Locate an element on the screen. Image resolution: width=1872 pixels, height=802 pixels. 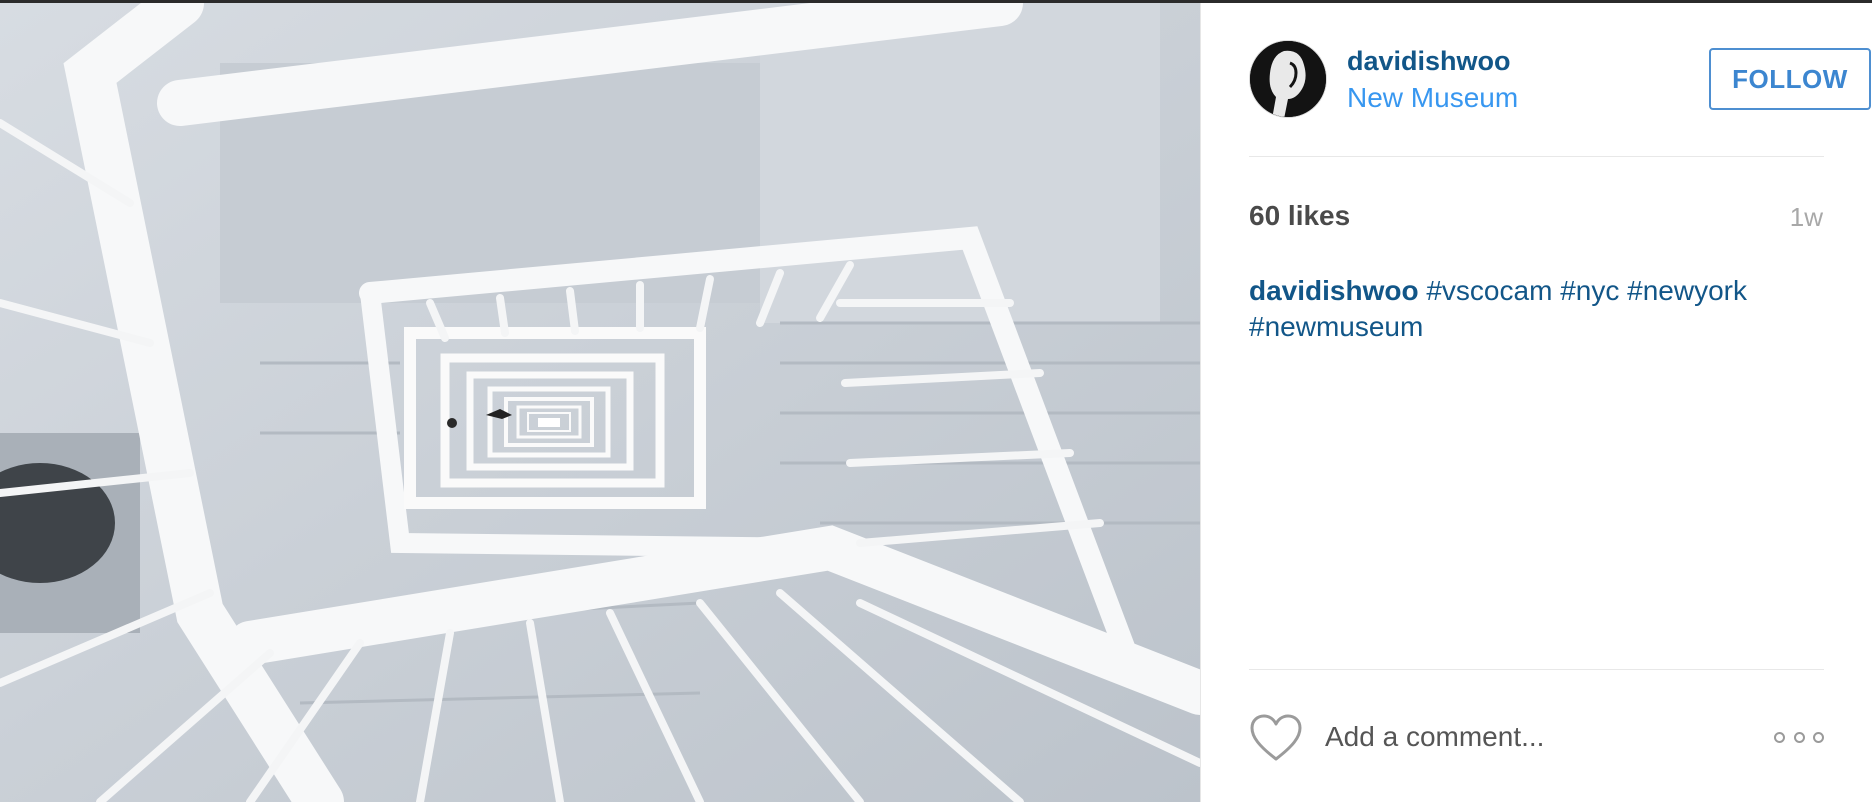
location-link: New Museum is located at coordinates (1432, 98).